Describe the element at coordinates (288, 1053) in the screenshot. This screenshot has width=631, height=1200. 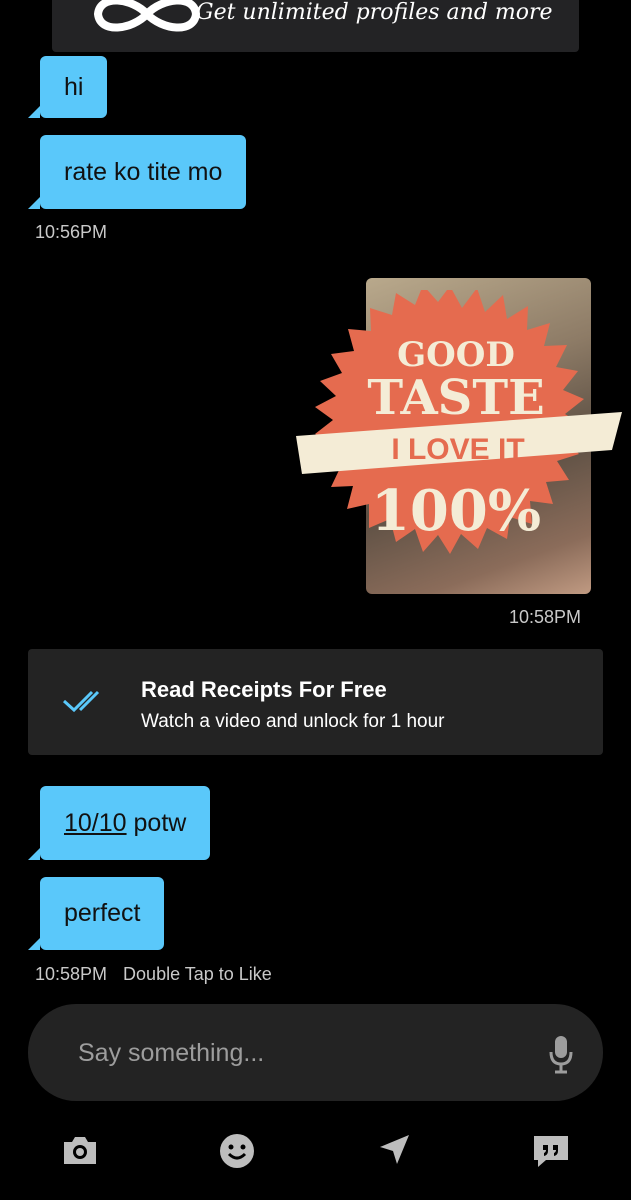
I see `message-input` at that location.